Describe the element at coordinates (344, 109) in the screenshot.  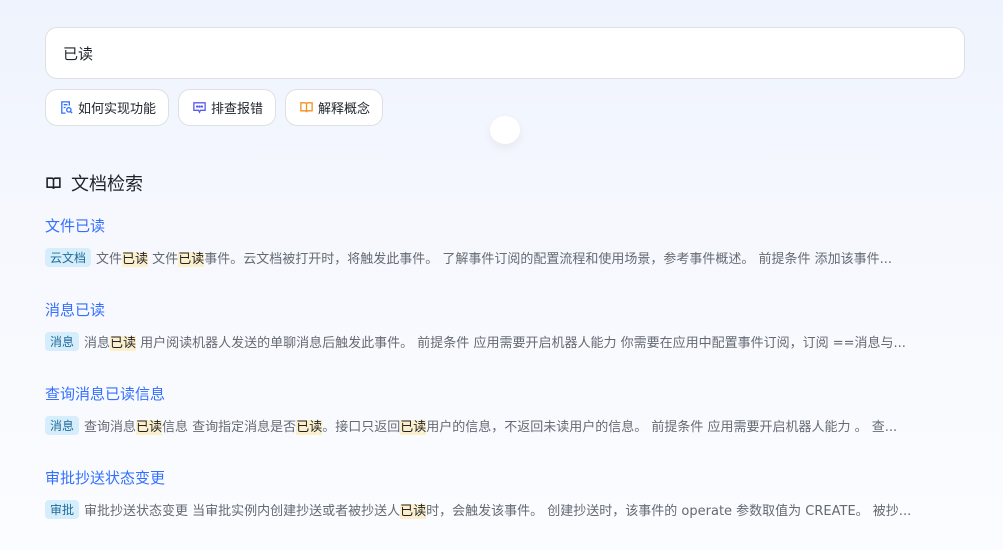
I see `chip-label: 解释概念` at that location.